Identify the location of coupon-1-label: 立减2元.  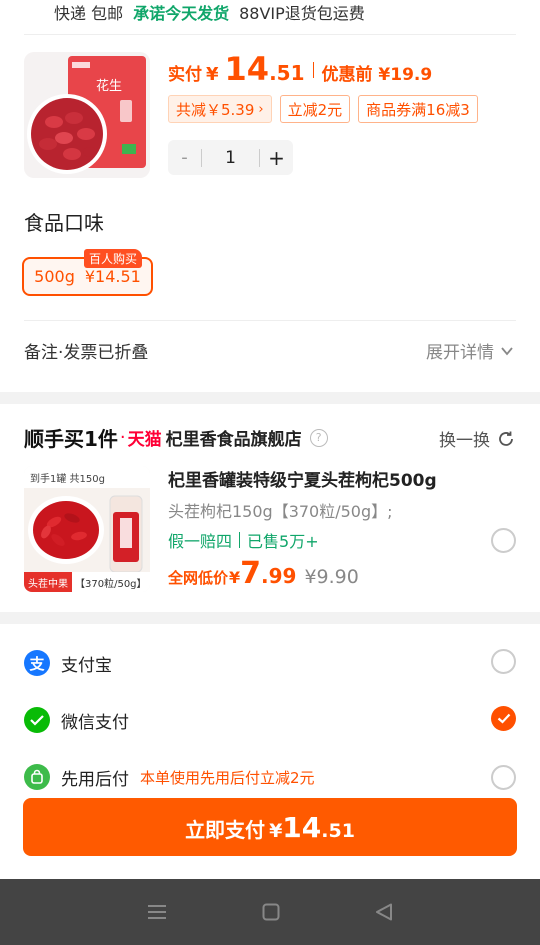
(315, 109).